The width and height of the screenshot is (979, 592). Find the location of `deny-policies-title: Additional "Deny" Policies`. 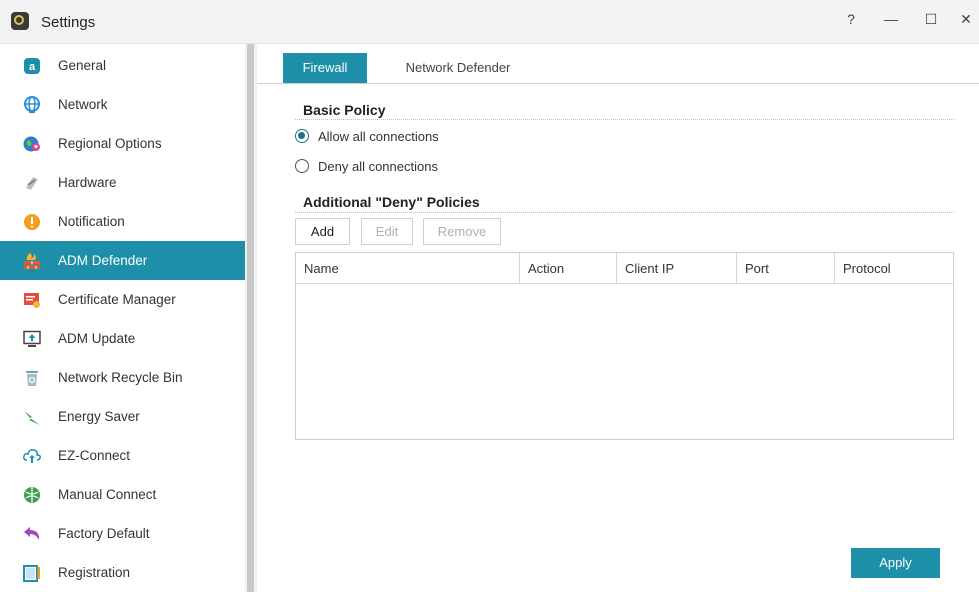

deny-policies-title: Additional "Deny" Policies is located at coordinates (391, 202).